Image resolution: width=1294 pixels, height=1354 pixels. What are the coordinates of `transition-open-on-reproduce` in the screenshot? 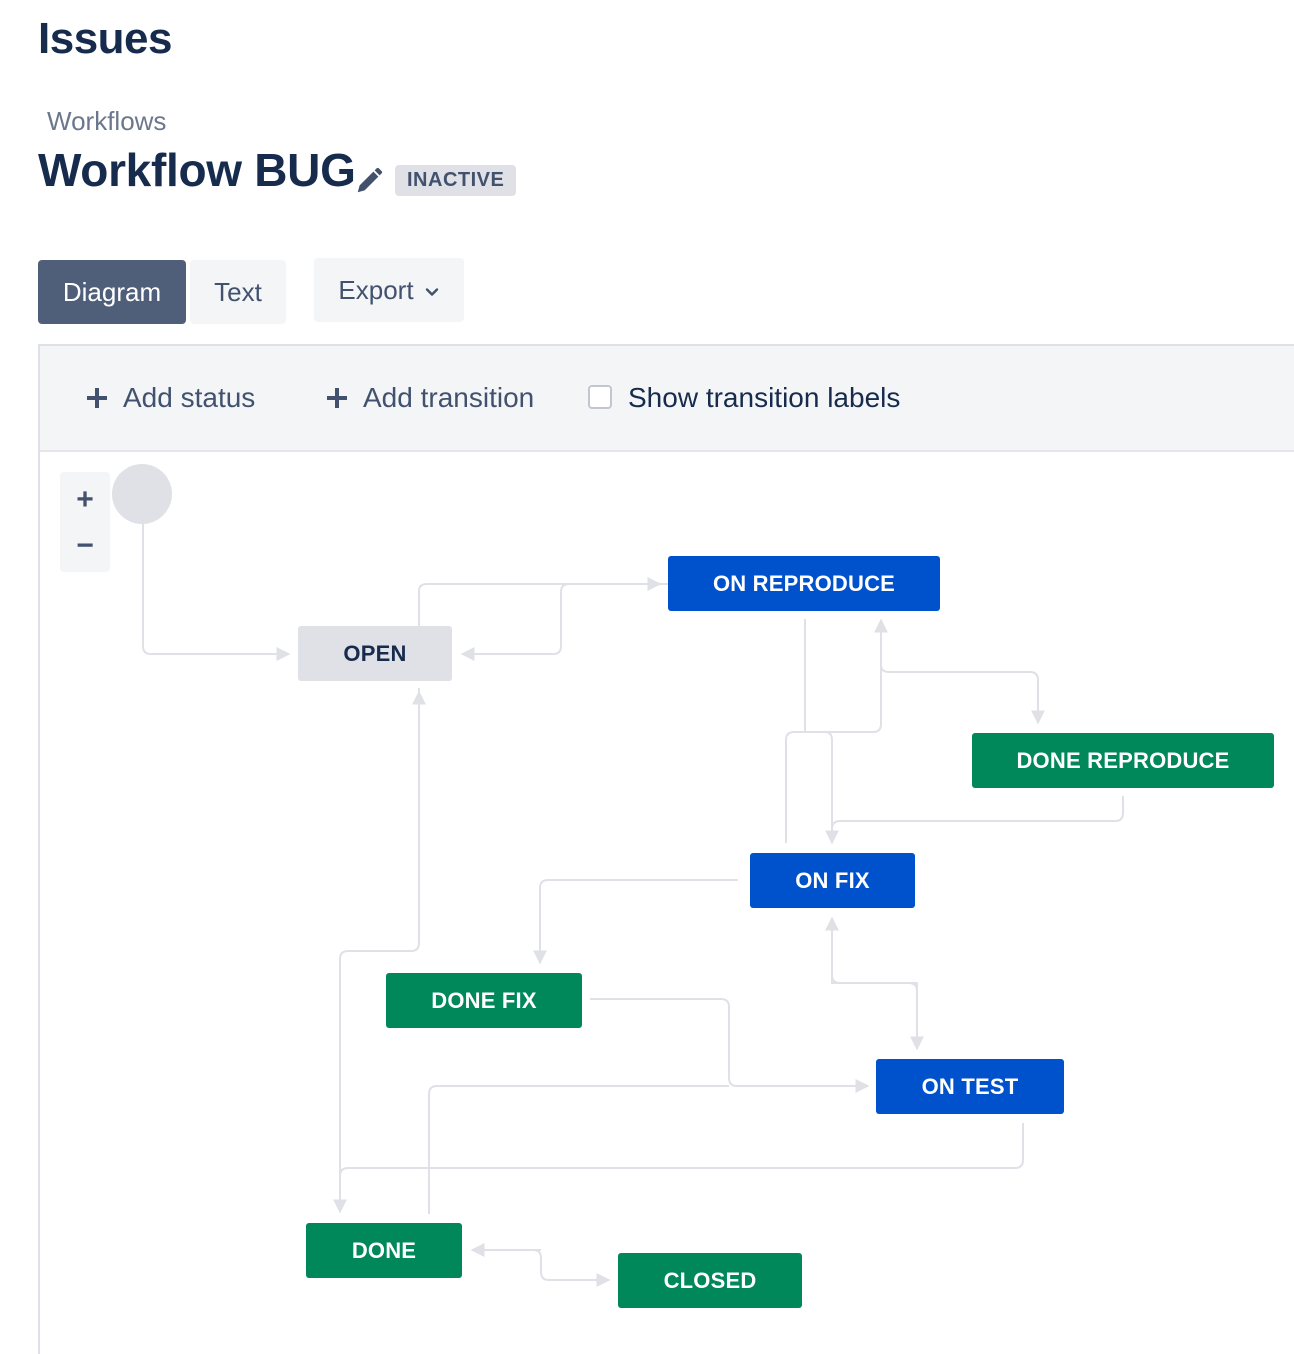 It's located at (540, 601).